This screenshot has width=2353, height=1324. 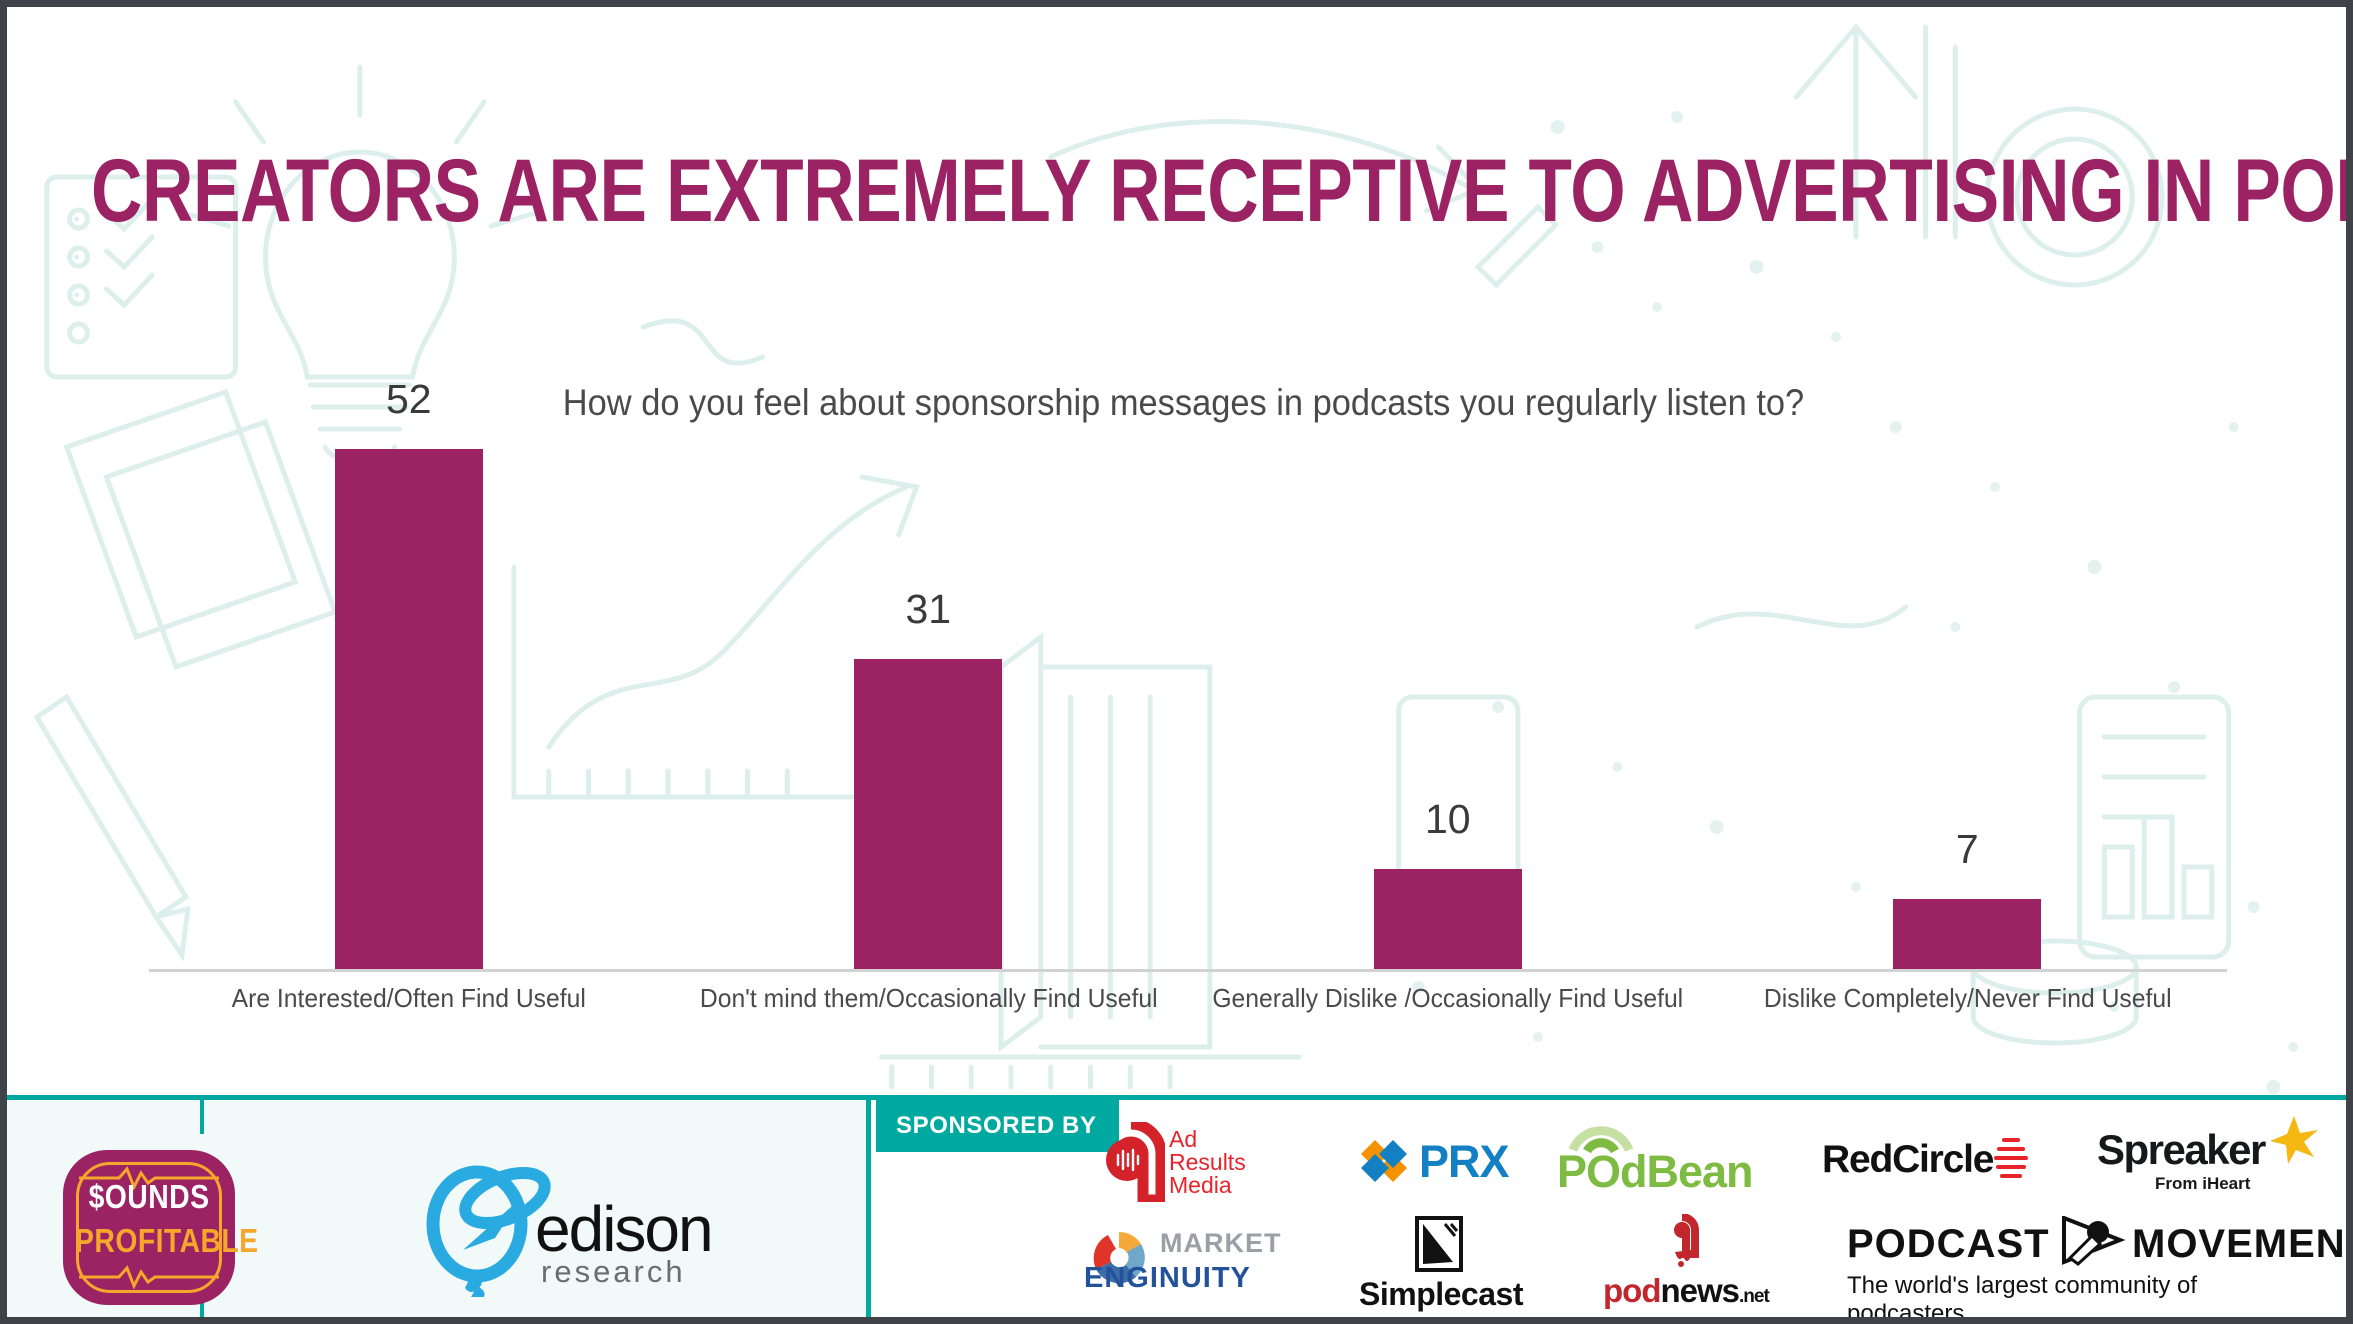 What do you see at coordinates (1948, 1244) in the screenshot?
I see `podcast-movement-word1: PODCAST` at bounding box center [1948, 1244].